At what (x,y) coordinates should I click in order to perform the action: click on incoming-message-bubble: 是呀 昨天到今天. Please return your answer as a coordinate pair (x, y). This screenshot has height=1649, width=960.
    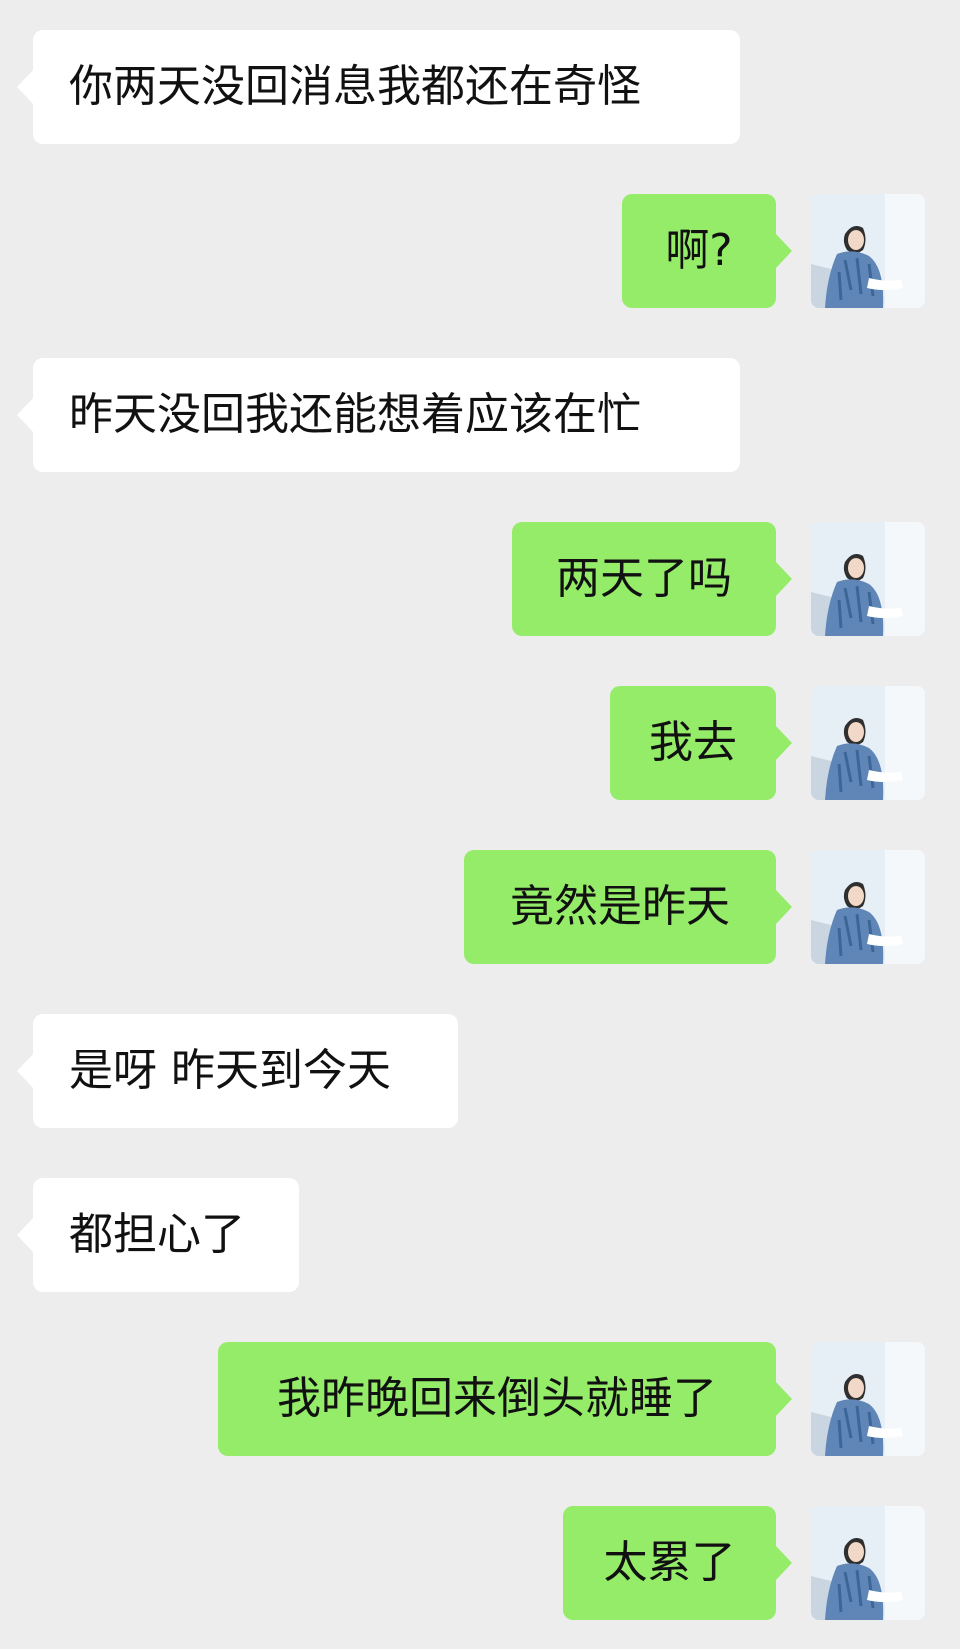
    Looking at the image, I should click on (237, 1071).